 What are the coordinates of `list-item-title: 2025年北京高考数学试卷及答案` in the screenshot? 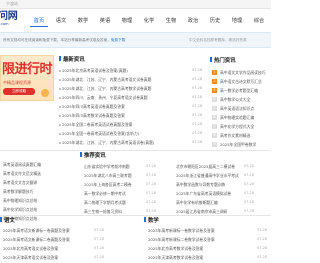 It's located at (193, 248).